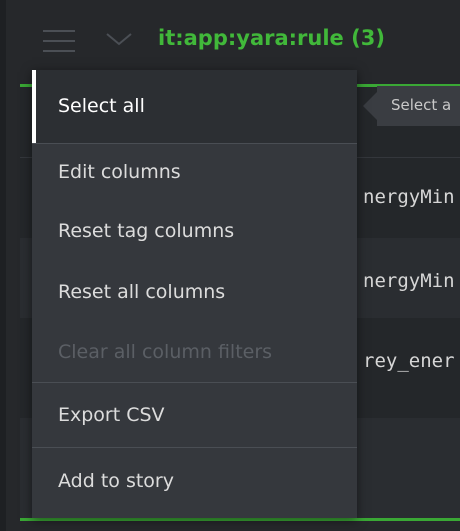 The image size is (460, 531). I want to click on tooltip-arrow, so click(370, 106).